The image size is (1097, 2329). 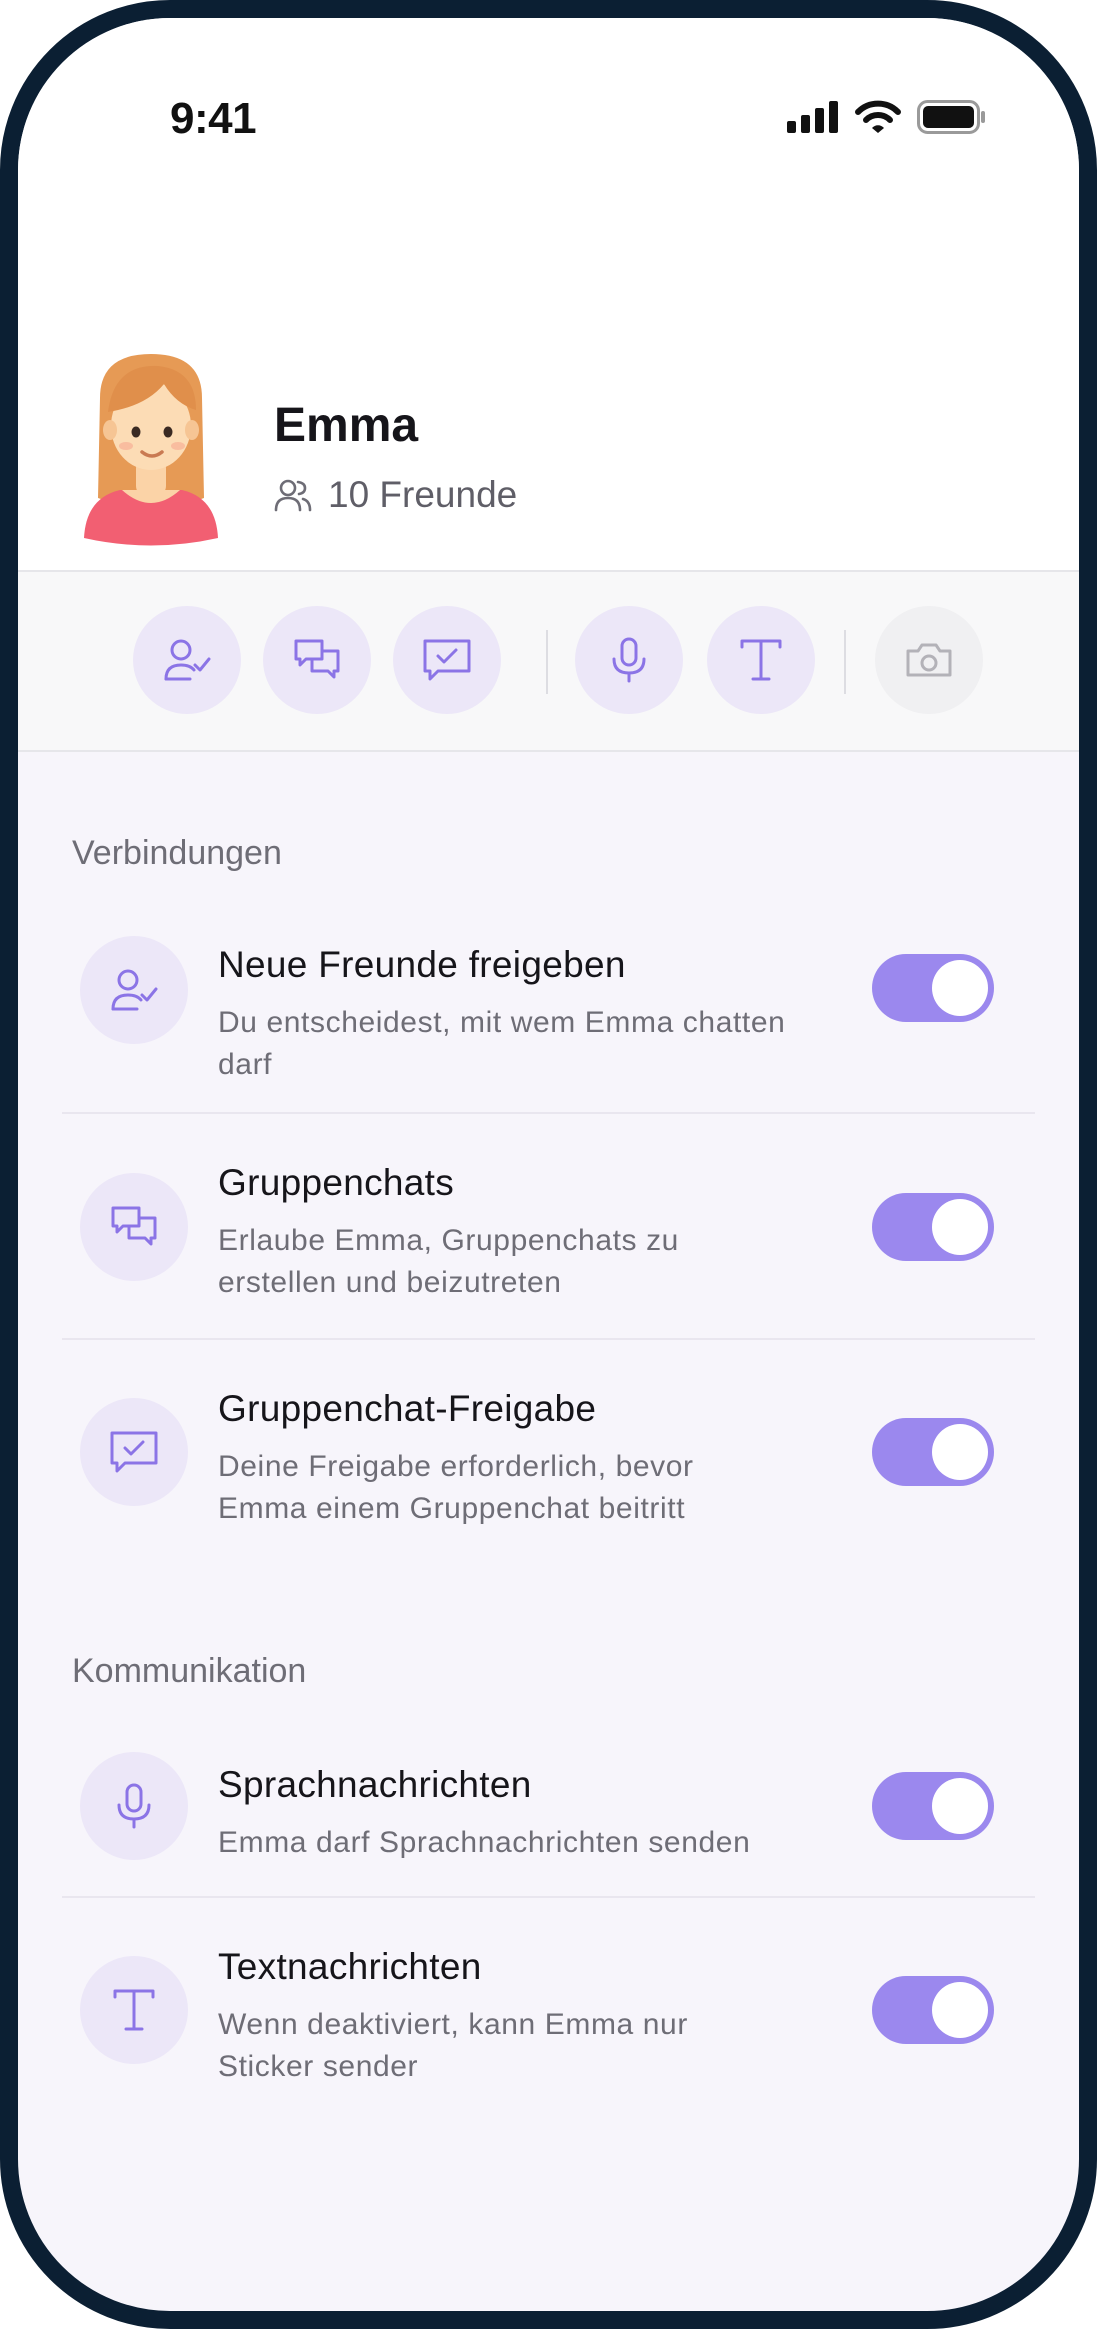 I want to click on status-time: 9:41, so click(x=213, y=118).